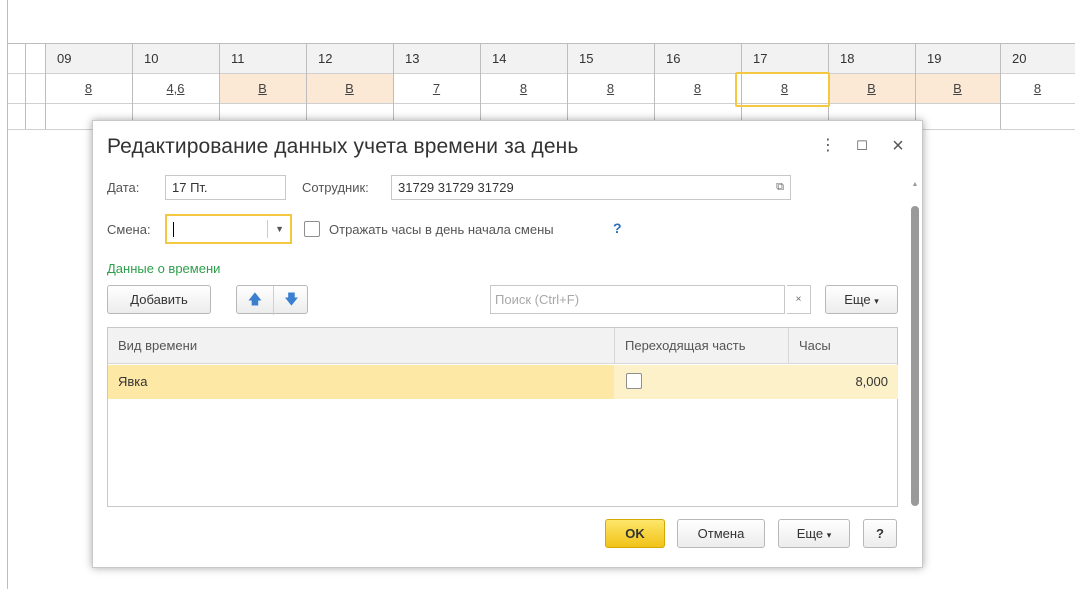 The height and width of the screenshot is (589, 1075). Describe the element at coordinates (934, 58) in the screenshot. I see `day-header: 19` at that location.